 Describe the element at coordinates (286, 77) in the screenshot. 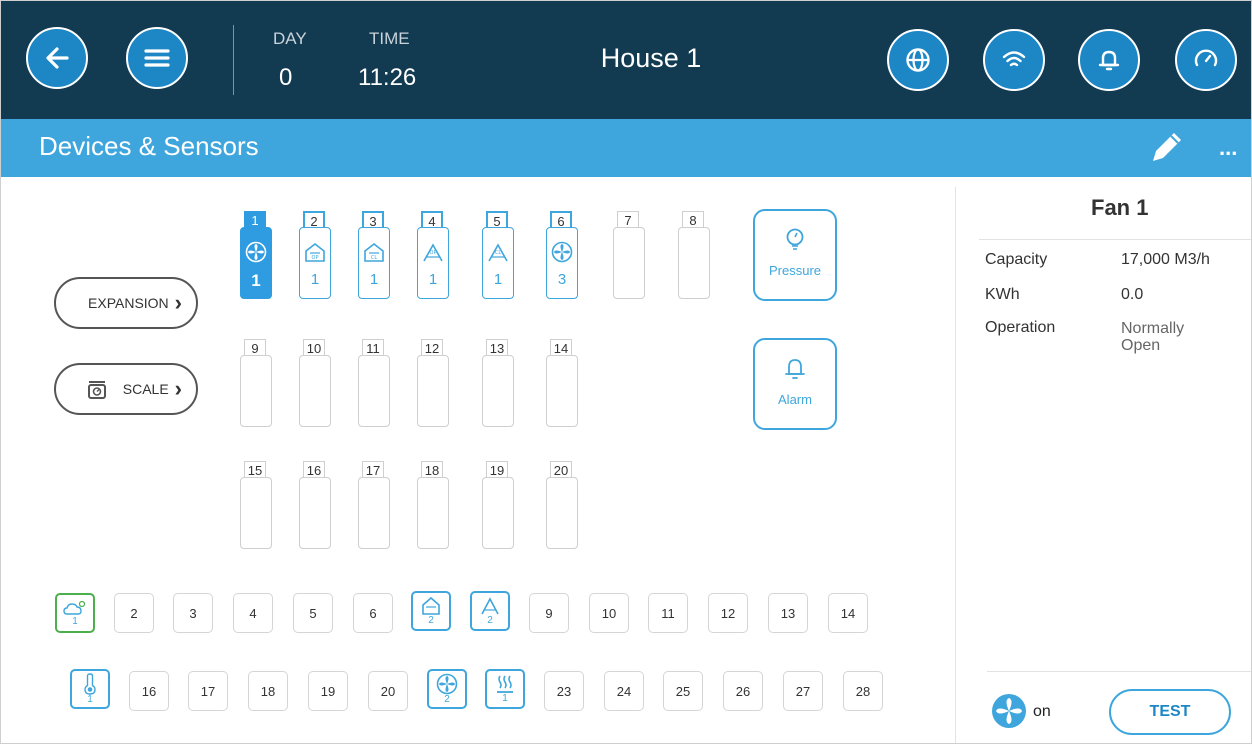

I see `day-value: 0` at that location.